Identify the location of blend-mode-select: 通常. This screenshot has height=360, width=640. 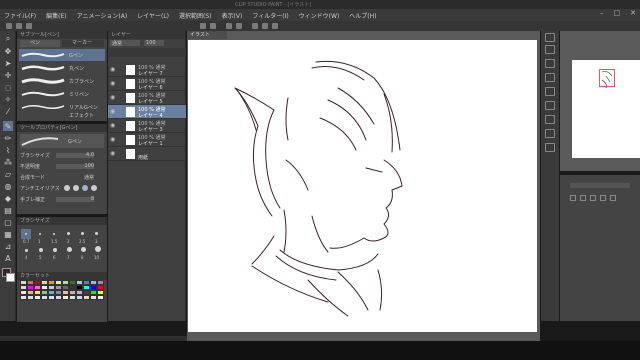
(125, 43).